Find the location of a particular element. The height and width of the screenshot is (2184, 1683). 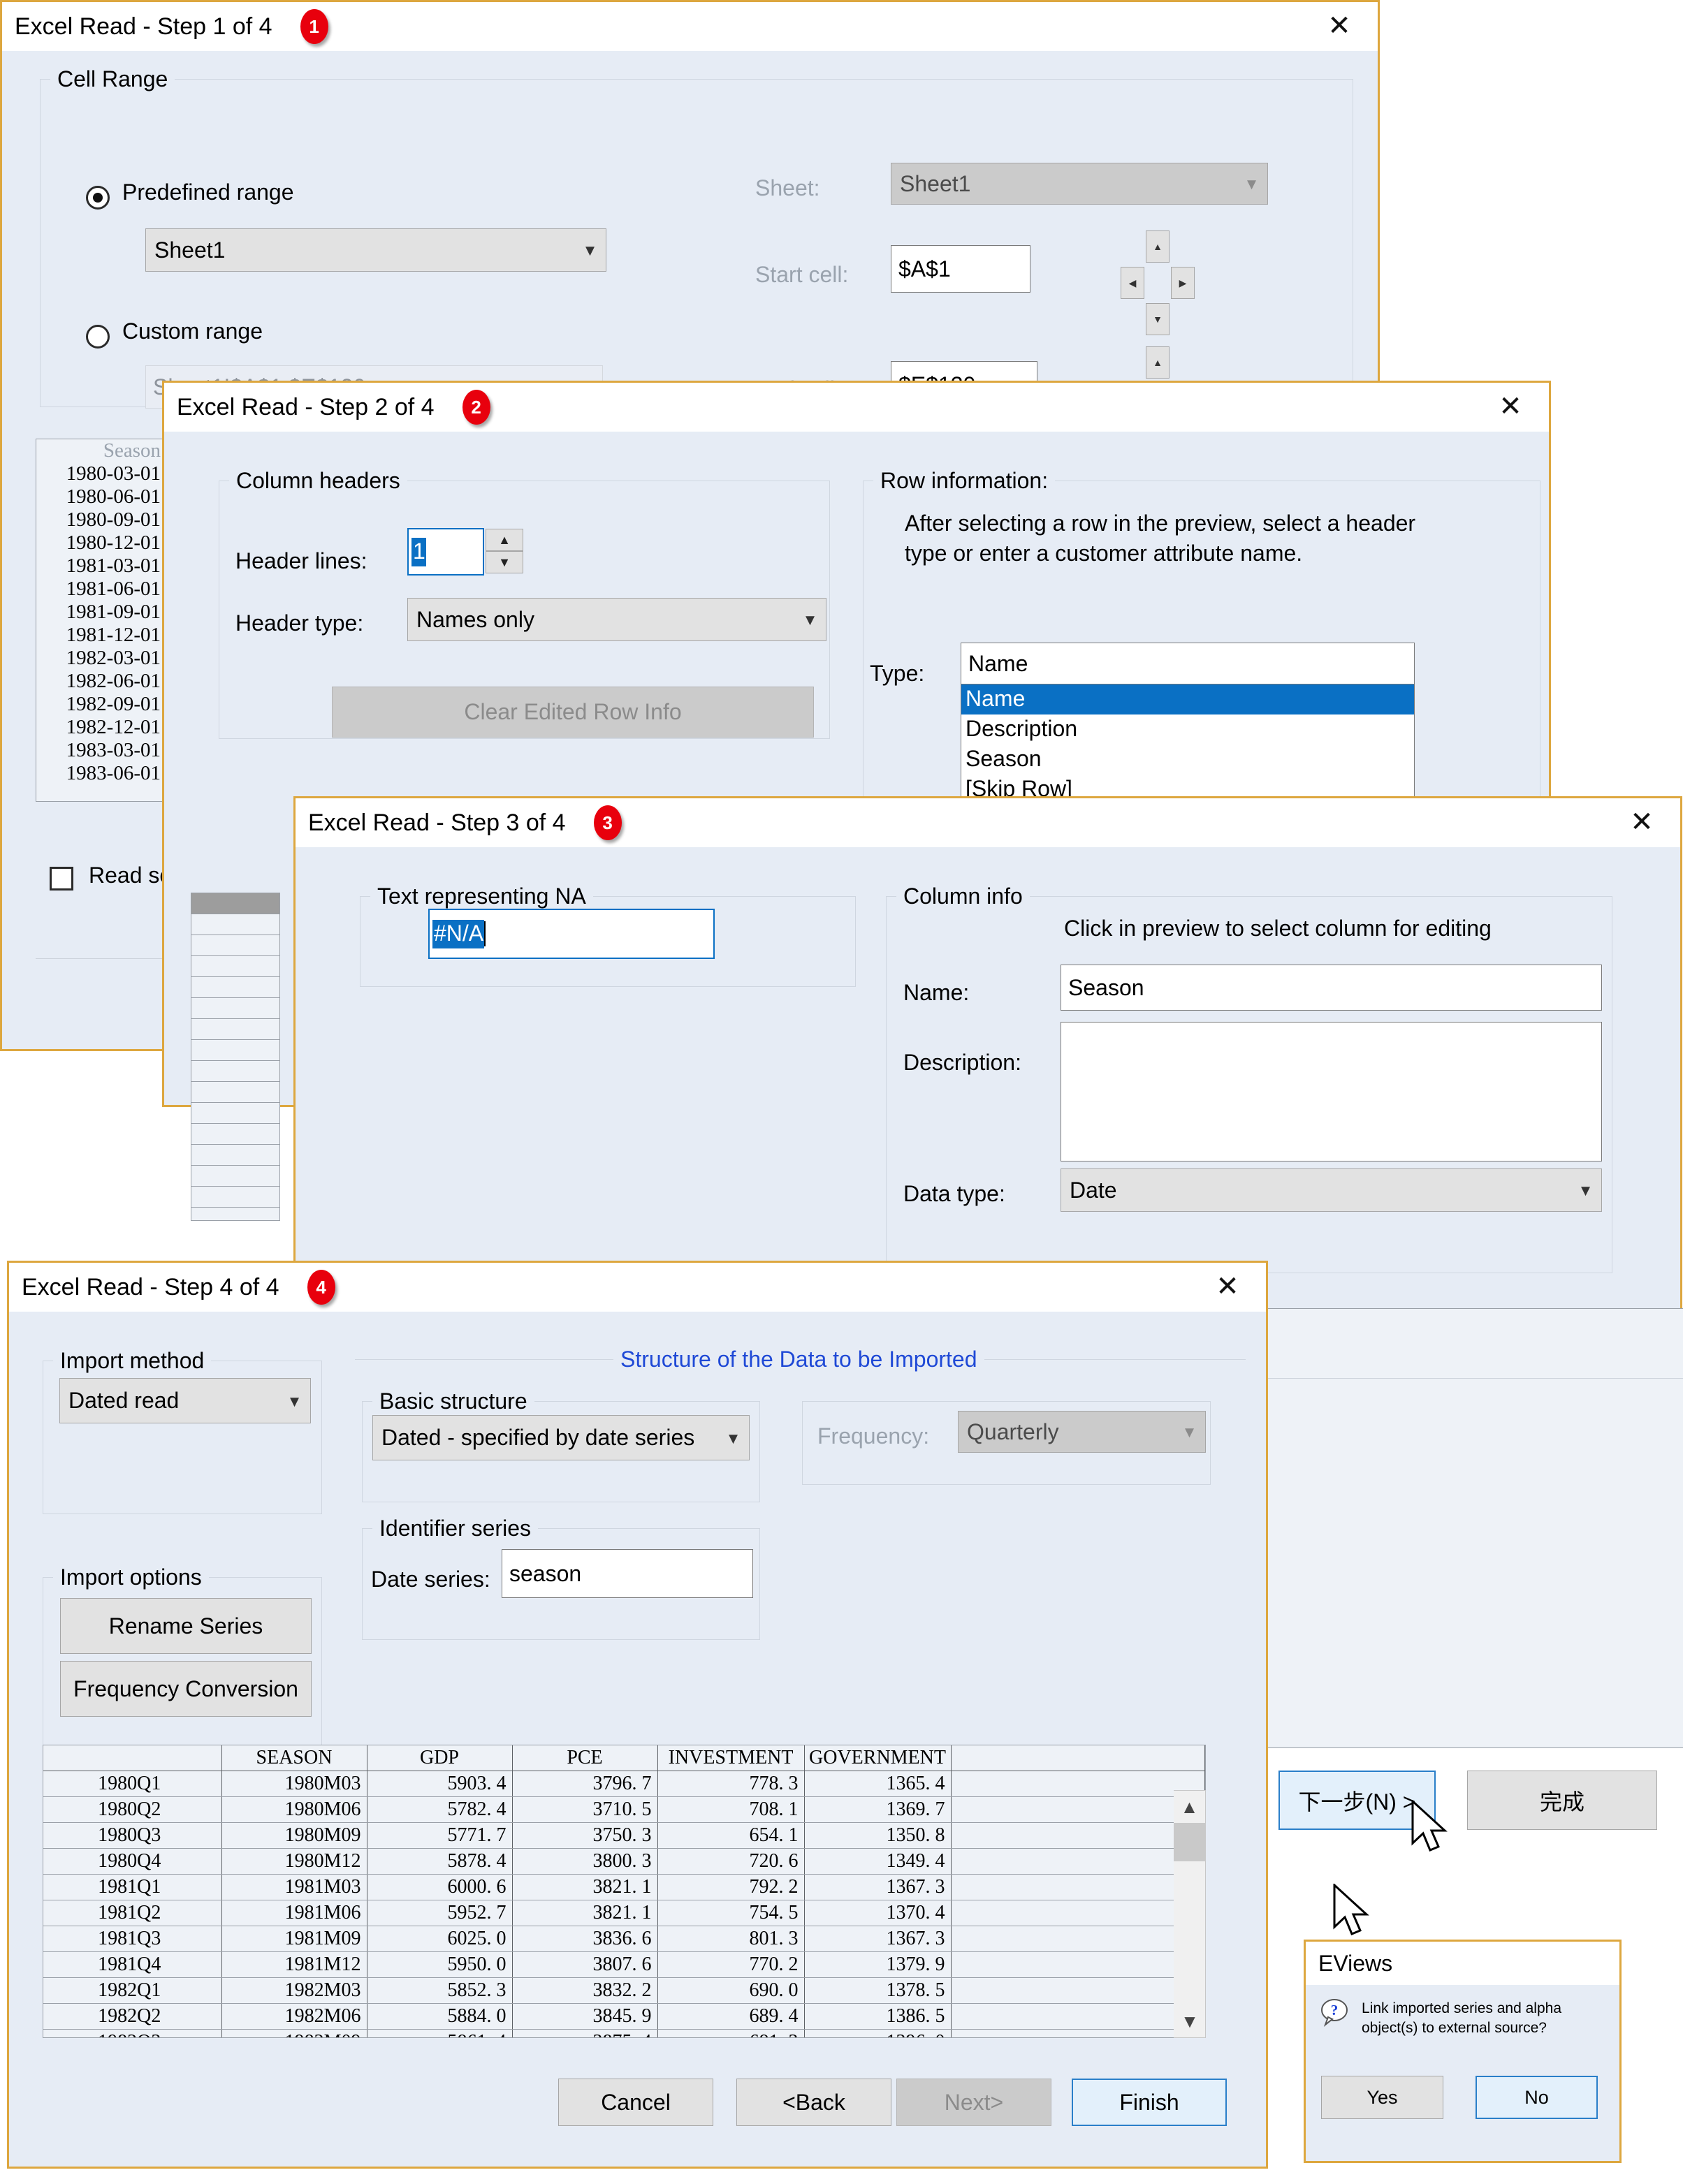

no-button: No is located at coordinates (1537, 2097).